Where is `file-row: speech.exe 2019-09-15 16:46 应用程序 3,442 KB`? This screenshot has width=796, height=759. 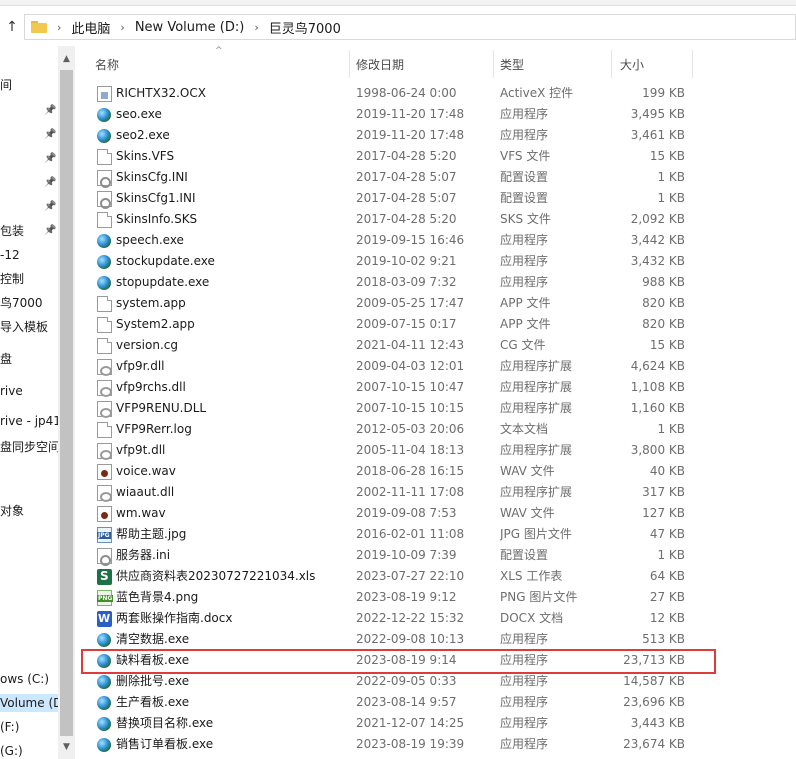 file-row: speech.exe 2019-09-15 16:46 应用程序 3,442 KB is located at coordinates (435, 240).